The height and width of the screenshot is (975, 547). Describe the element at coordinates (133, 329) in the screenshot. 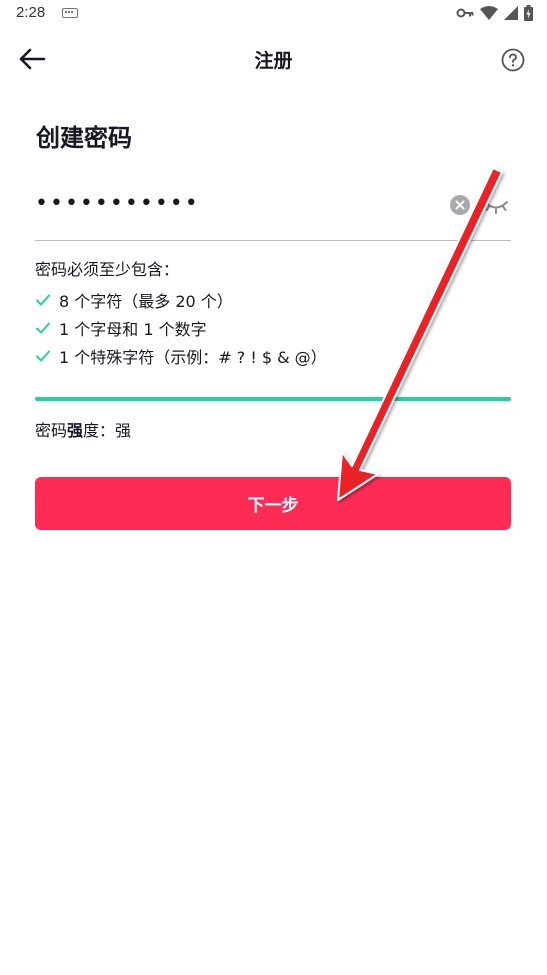

I see `requirement-text: 1 个字母和 1 个数字` at that location.